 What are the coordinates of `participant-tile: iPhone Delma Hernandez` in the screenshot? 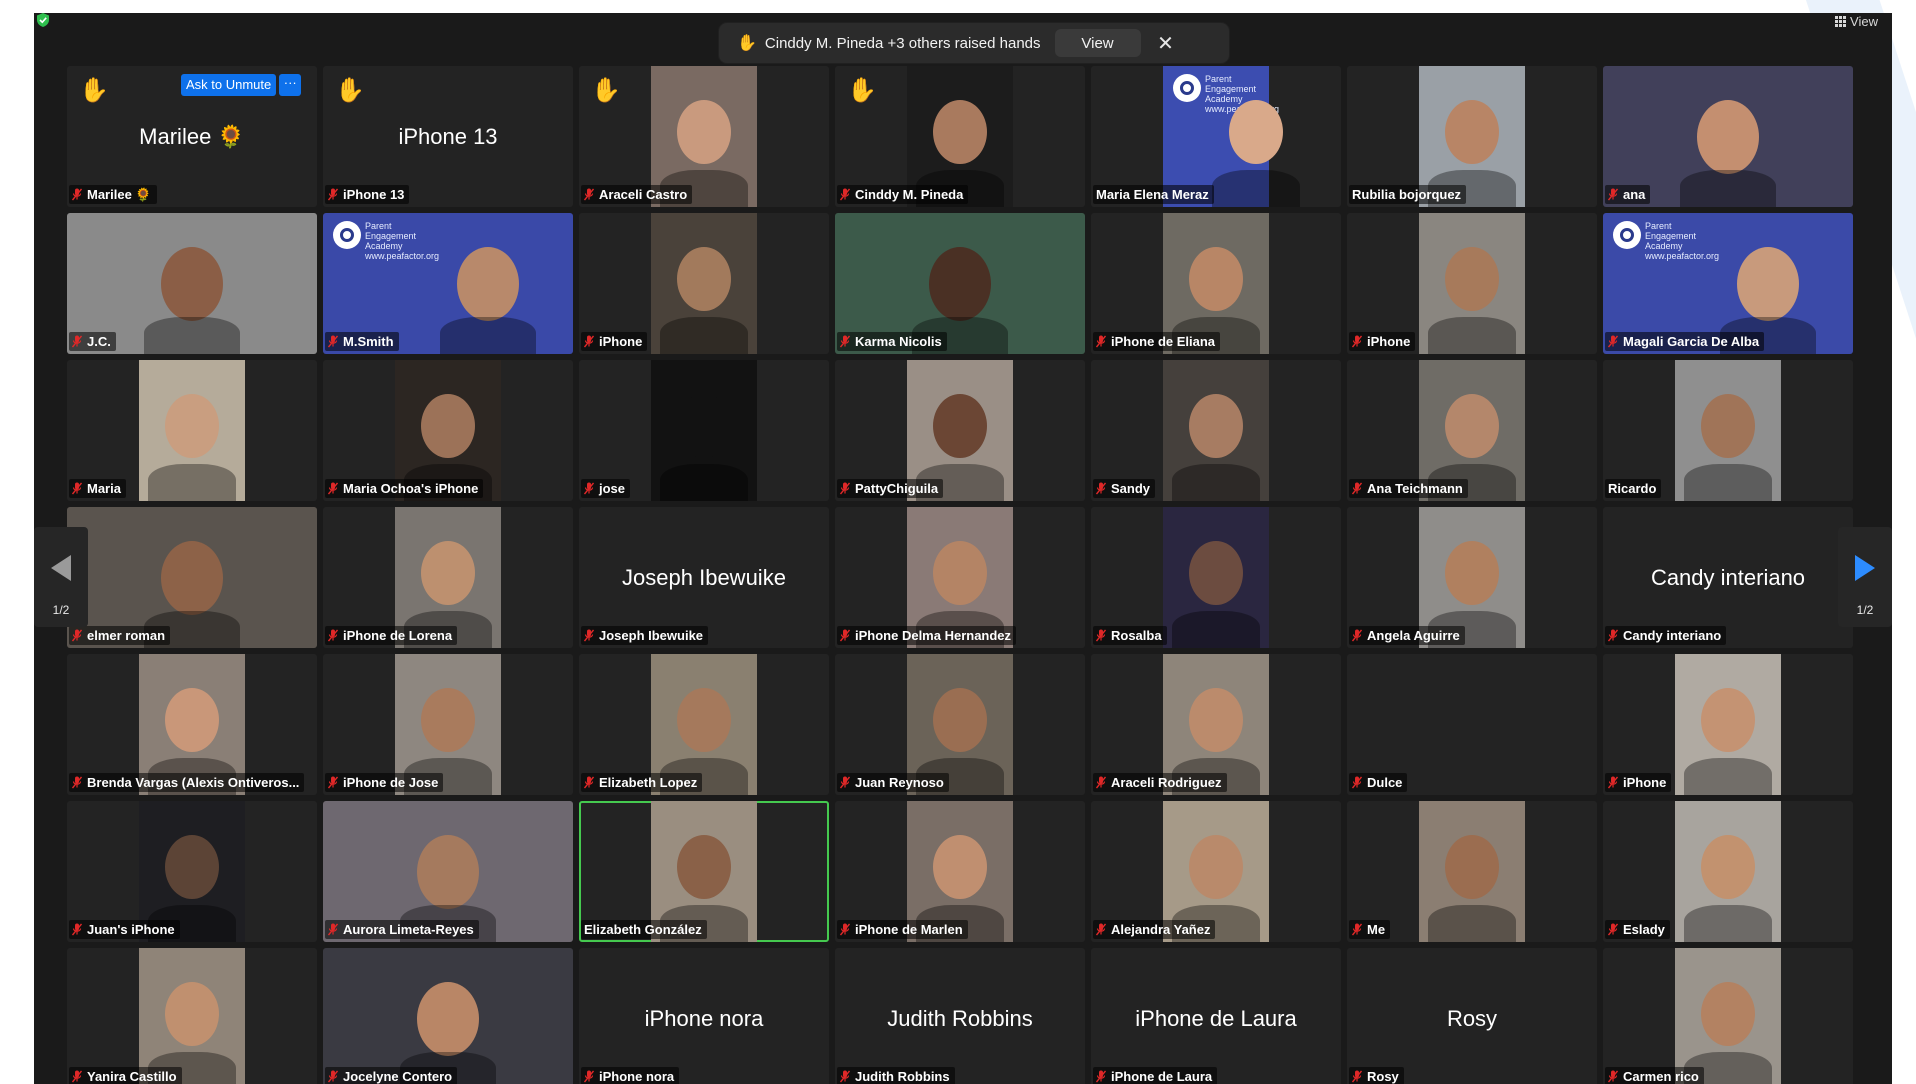 It's located at (960, 577).